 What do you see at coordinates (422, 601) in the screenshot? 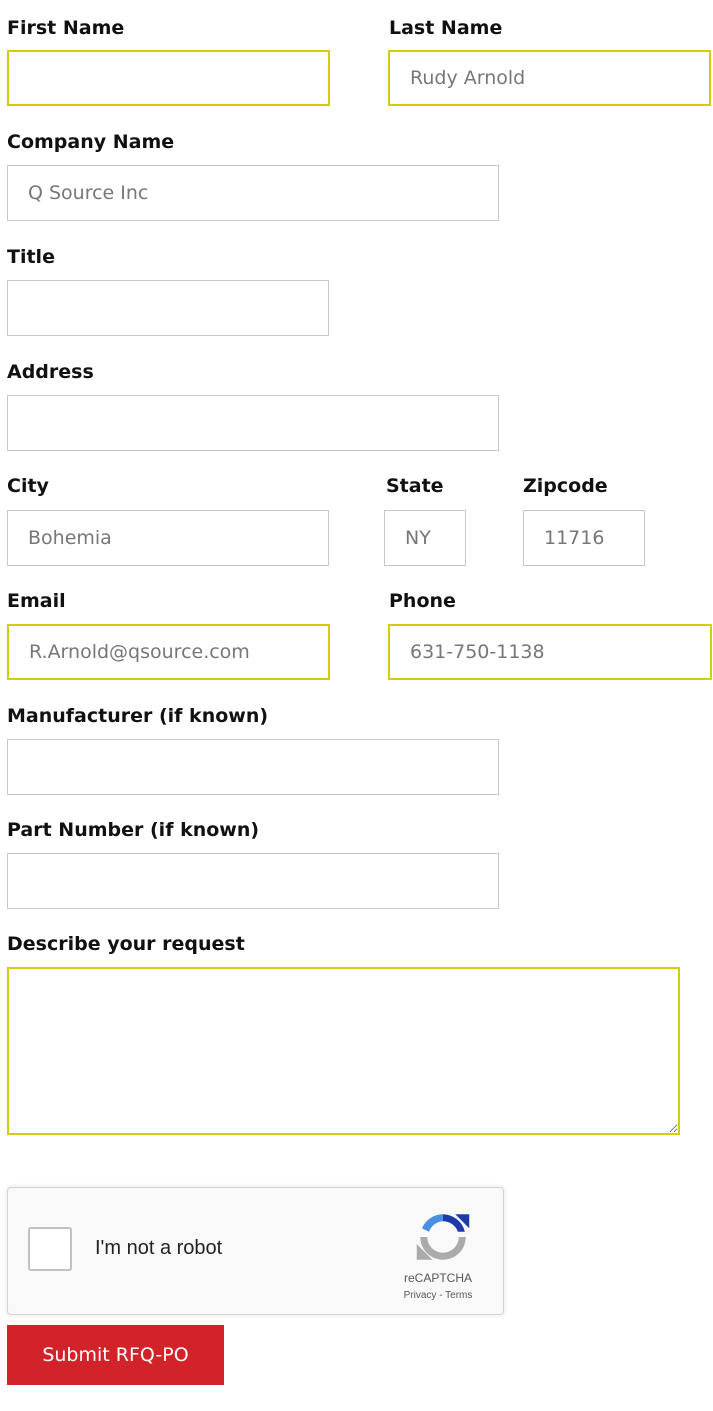
I see `phone-label: Phone` at bounding box center [422, 601].